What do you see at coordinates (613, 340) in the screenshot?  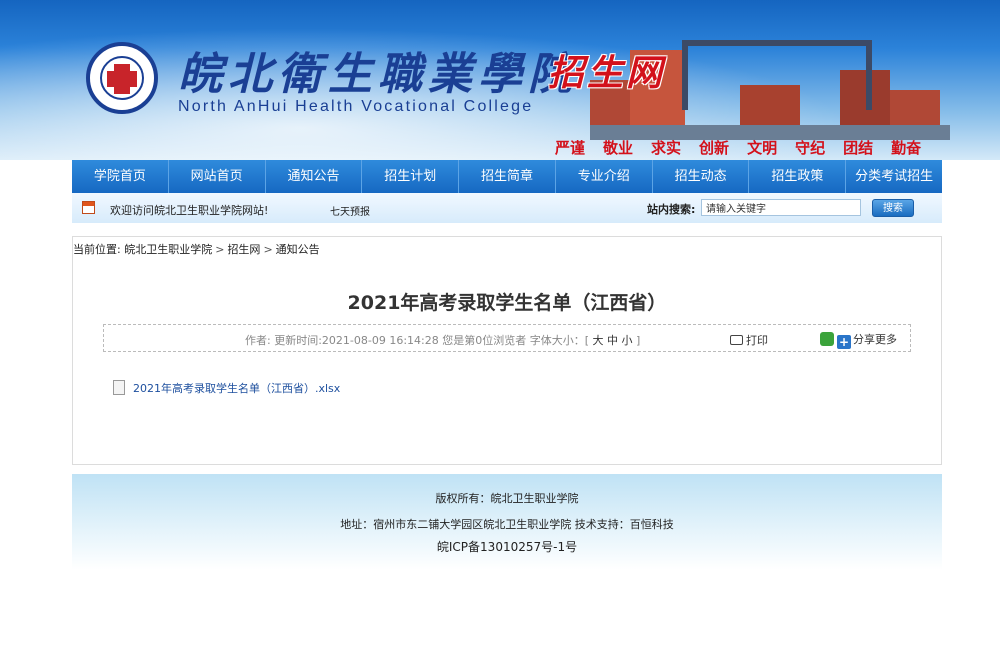 I see `font-size-controls: 大 中 小` at bounding box center [613, 340].